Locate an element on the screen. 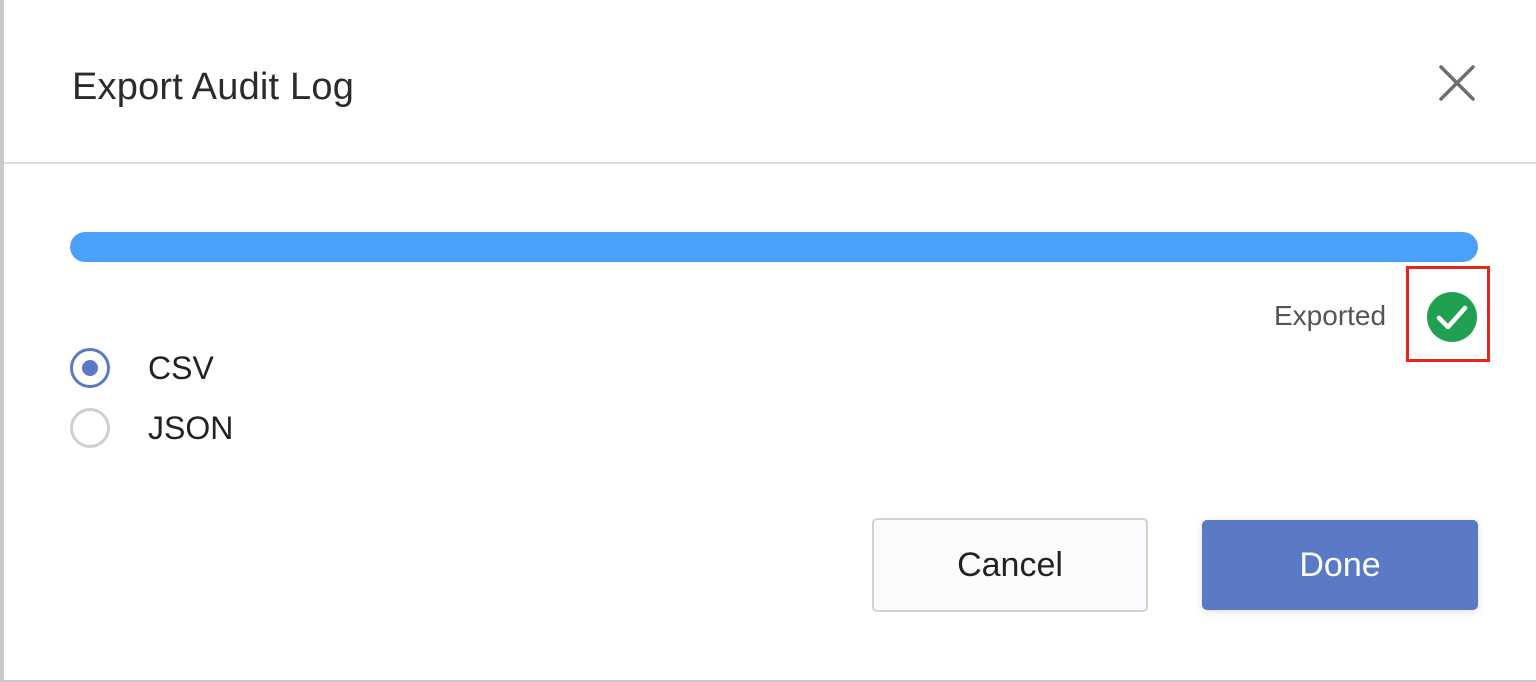  radio-csv is located at coordinates (90, 368).